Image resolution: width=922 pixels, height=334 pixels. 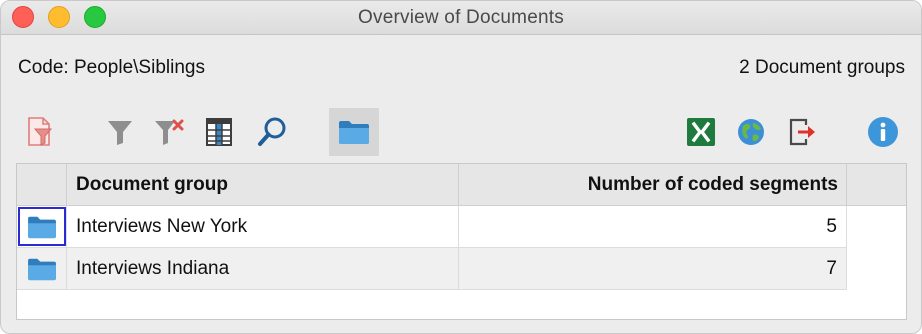 I want to click on table-row: Interviews Indiana 7, so click(x=432, y=269).